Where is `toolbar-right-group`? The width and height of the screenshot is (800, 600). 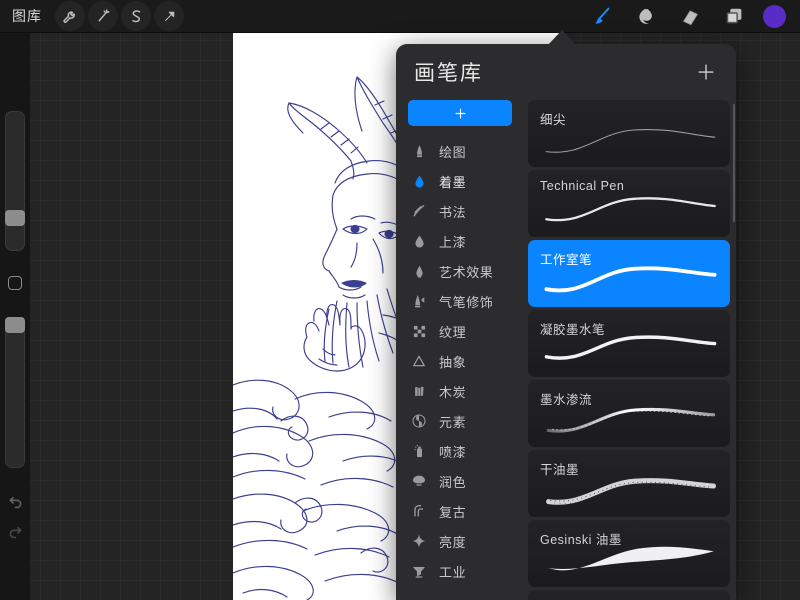
toolbar-right-group is located at coordinates (691, 16).